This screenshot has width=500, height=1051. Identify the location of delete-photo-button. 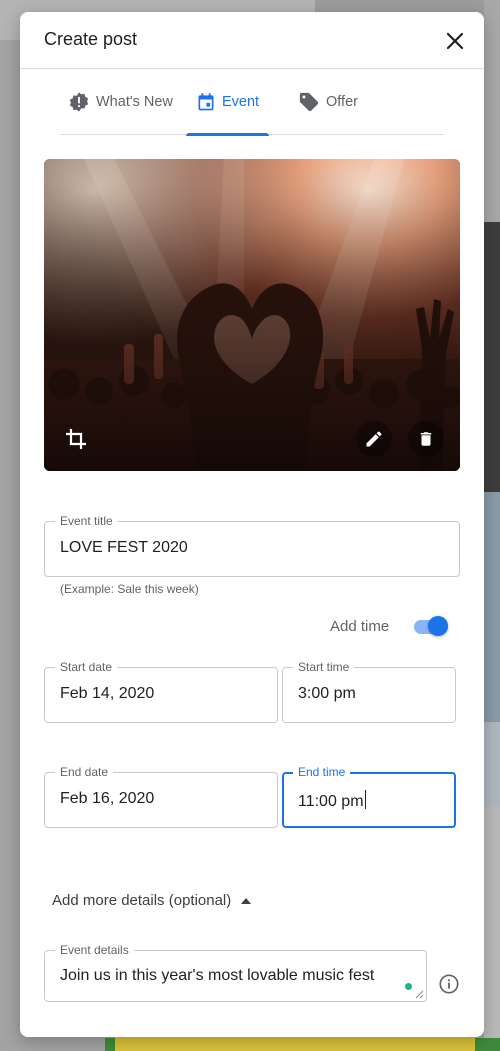
(426, 439).